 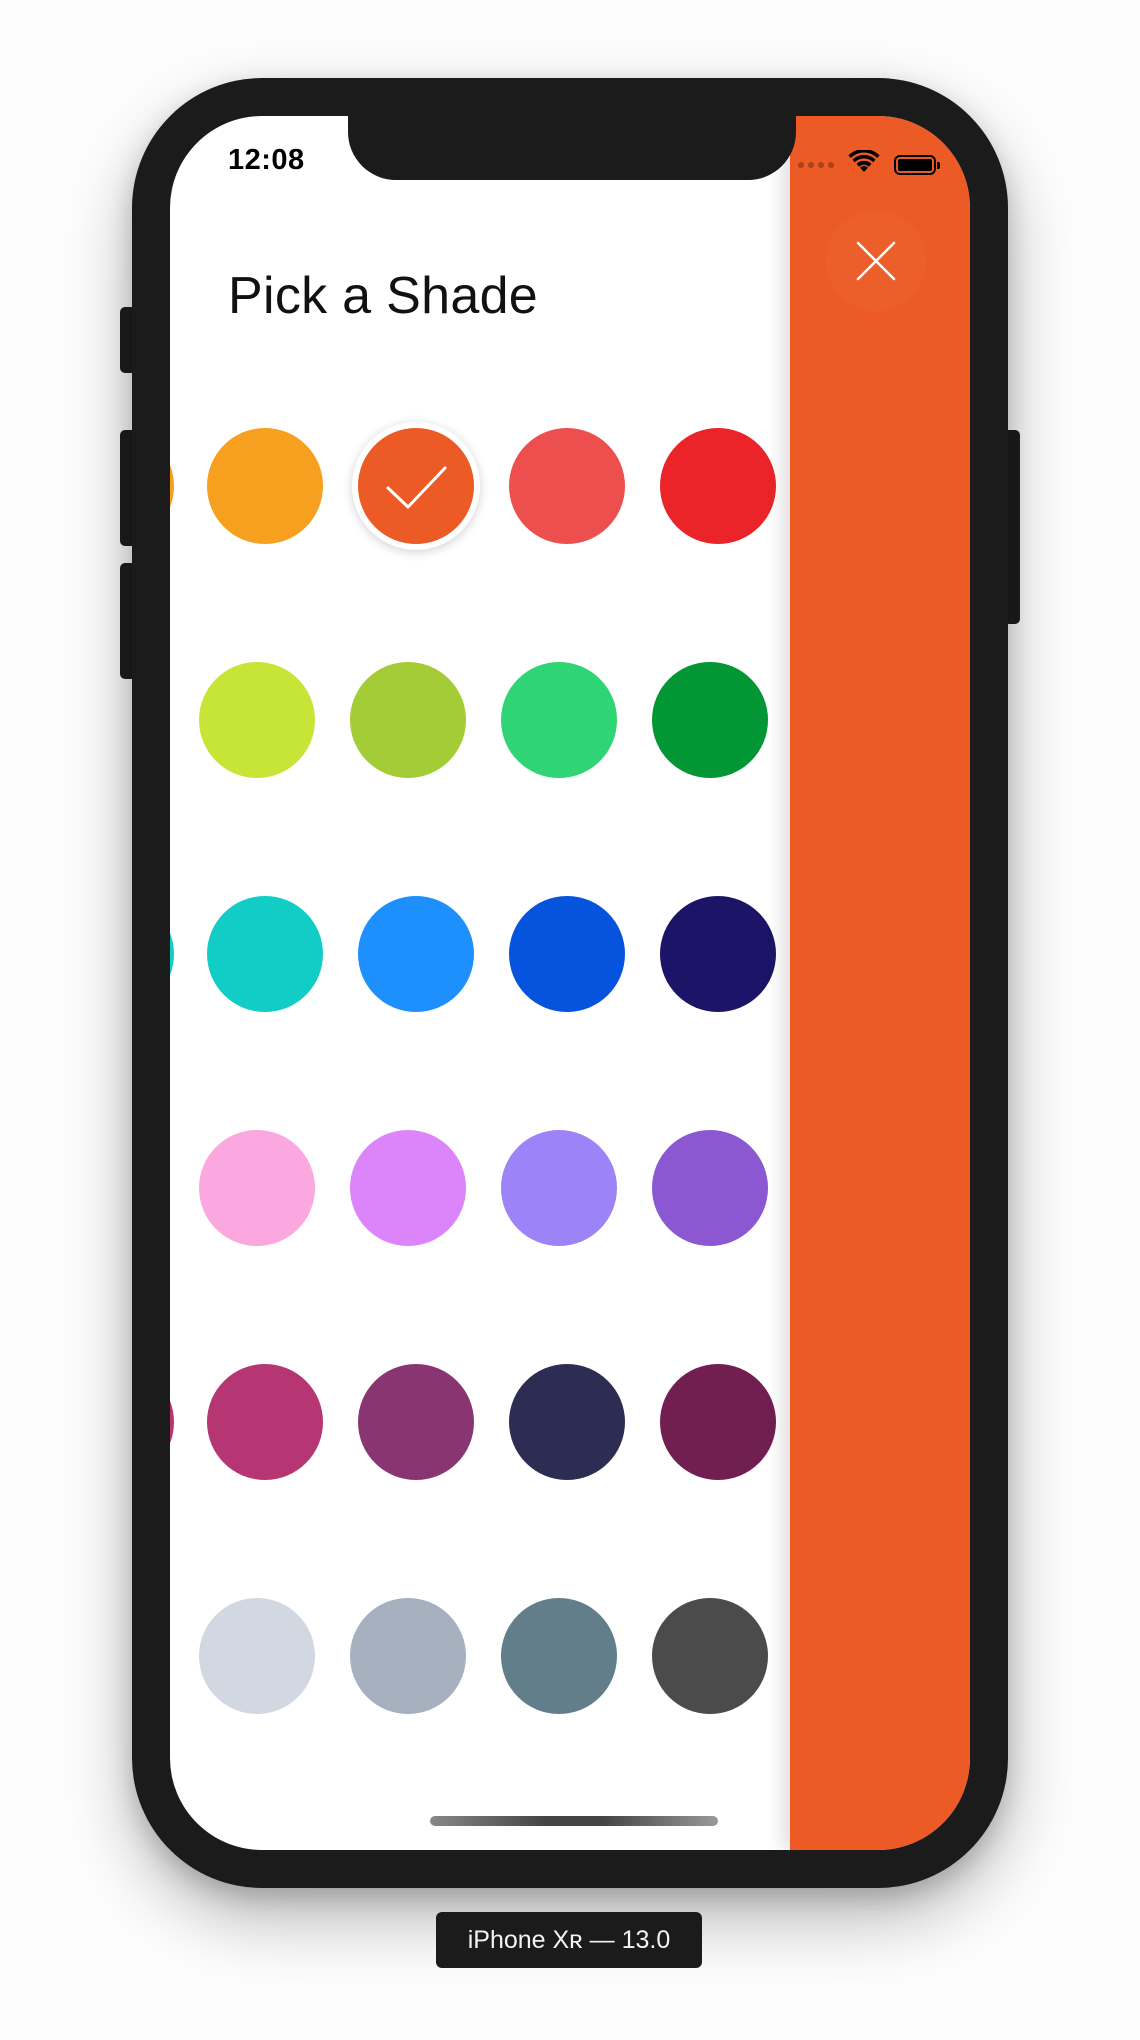 I want to click on close-button, so click(x=876, y=261).